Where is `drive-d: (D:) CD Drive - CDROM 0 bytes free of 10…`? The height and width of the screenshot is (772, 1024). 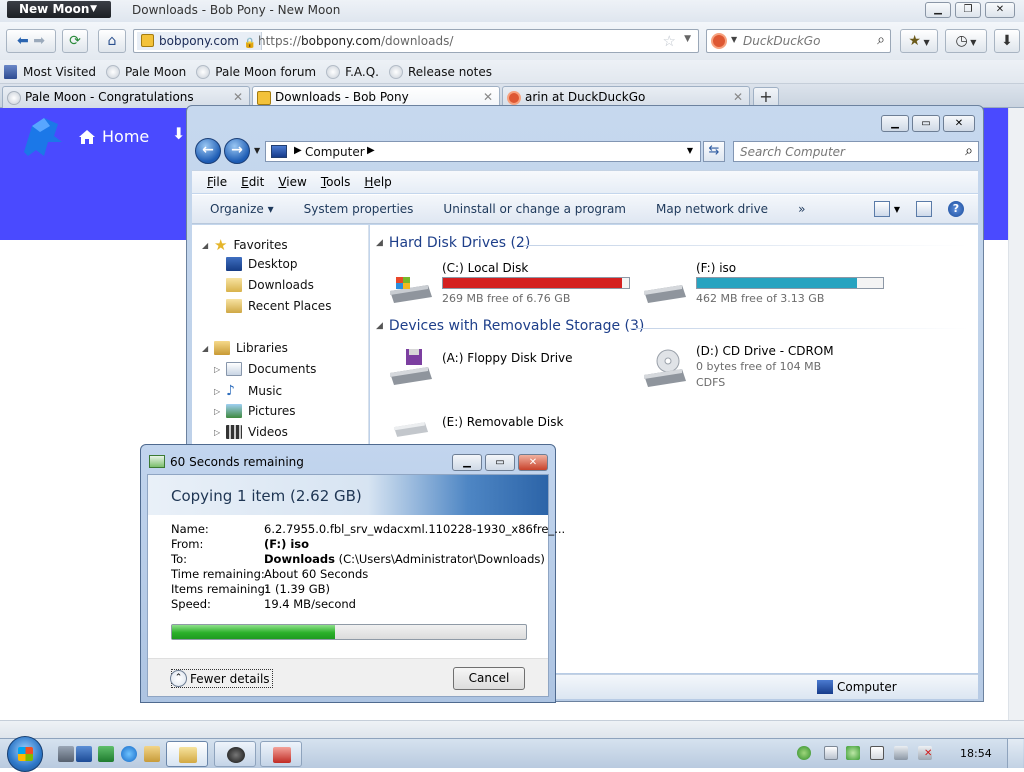
drive-d: (D:) CD Drive - CDROM 0 bytes free of 10… is located at coordinates (772, 379).